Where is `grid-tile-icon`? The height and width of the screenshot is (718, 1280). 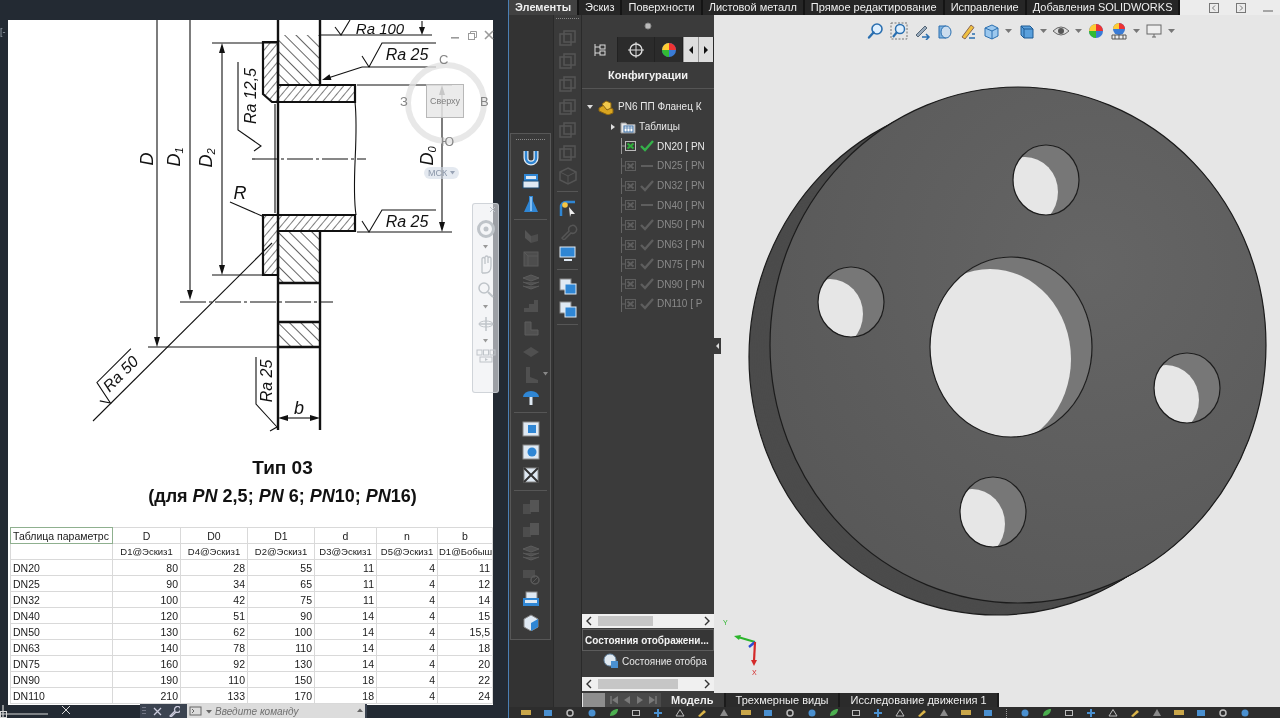 grid-tile-icon is located at coordinates (530, 474).